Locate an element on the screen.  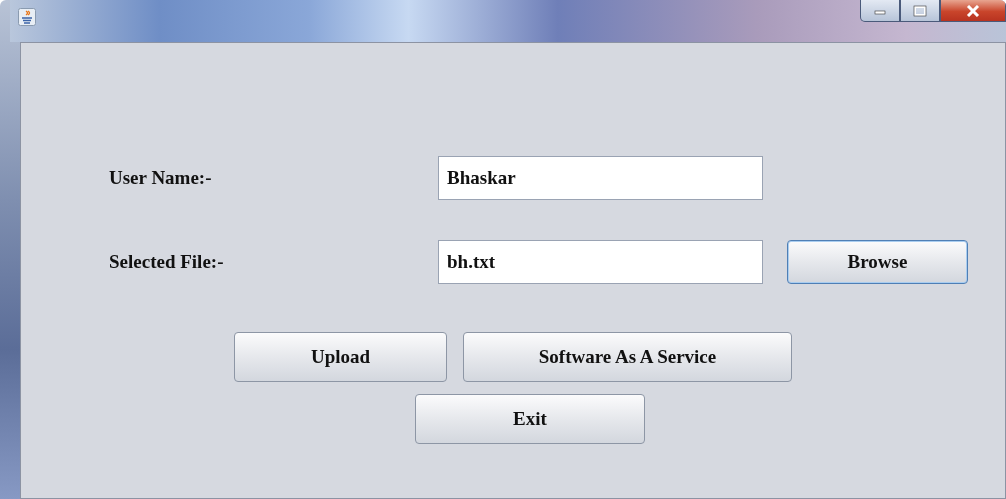
field-label: Selected File:- is located at coordinates (167, 262).